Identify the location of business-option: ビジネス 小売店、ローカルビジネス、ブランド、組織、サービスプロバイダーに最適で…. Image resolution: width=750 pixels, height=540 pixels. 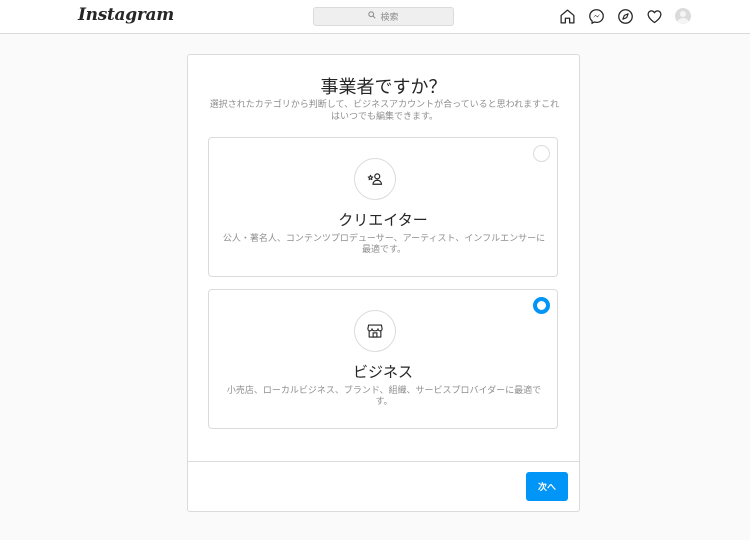
(383, 359).